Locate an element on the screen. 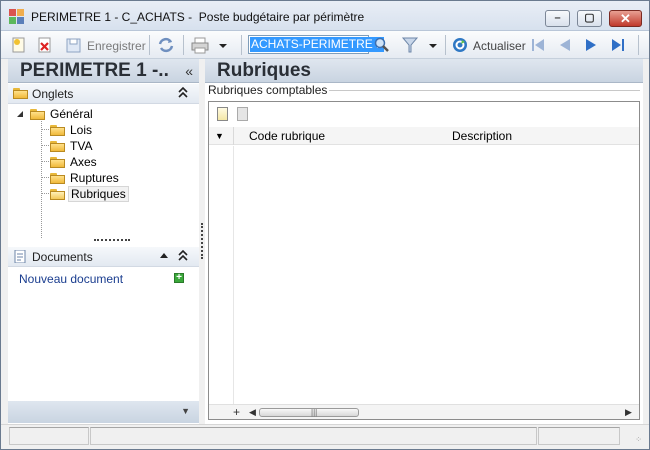 This screenshot has width=650, height=450. new-icon is located at coordinates (19, 45).